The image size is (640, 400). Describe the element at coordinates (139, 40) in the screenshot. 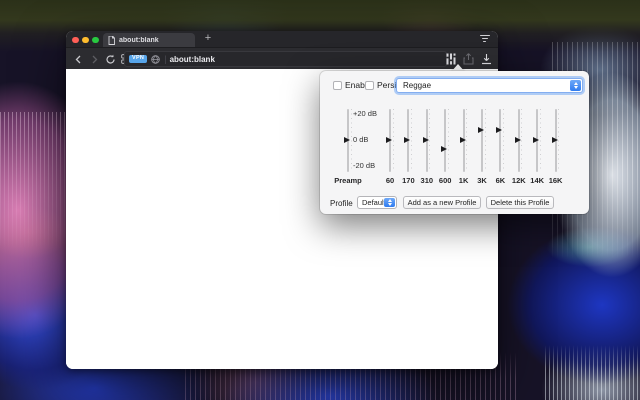

I see `tab-title: about:blank` at that location.